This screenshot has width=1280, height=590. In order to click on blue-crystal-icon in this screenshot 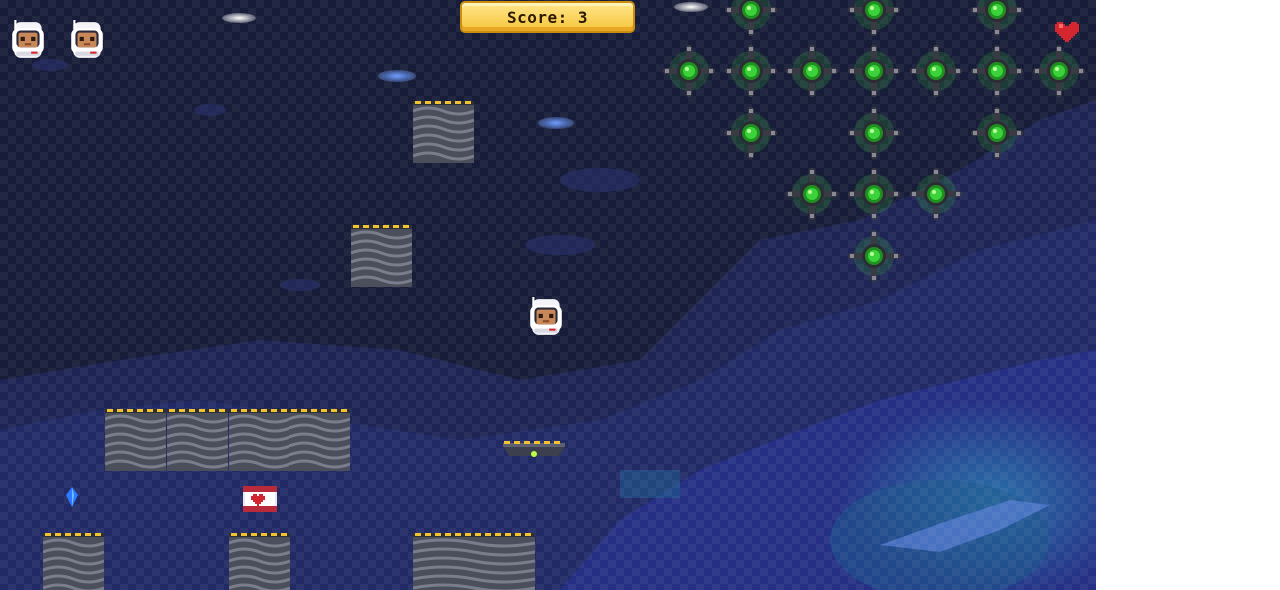, I will do `click(72, 497)`.